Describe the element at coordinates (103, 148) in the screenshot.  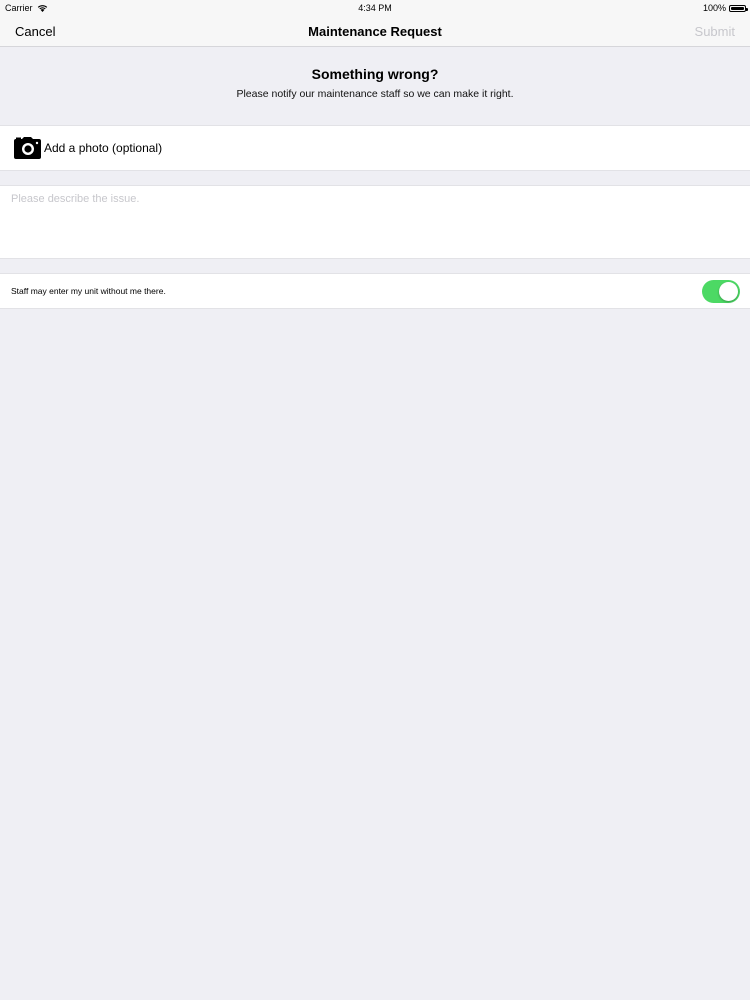
I see `add-photo-label: Add a photo (optional)` at that location.